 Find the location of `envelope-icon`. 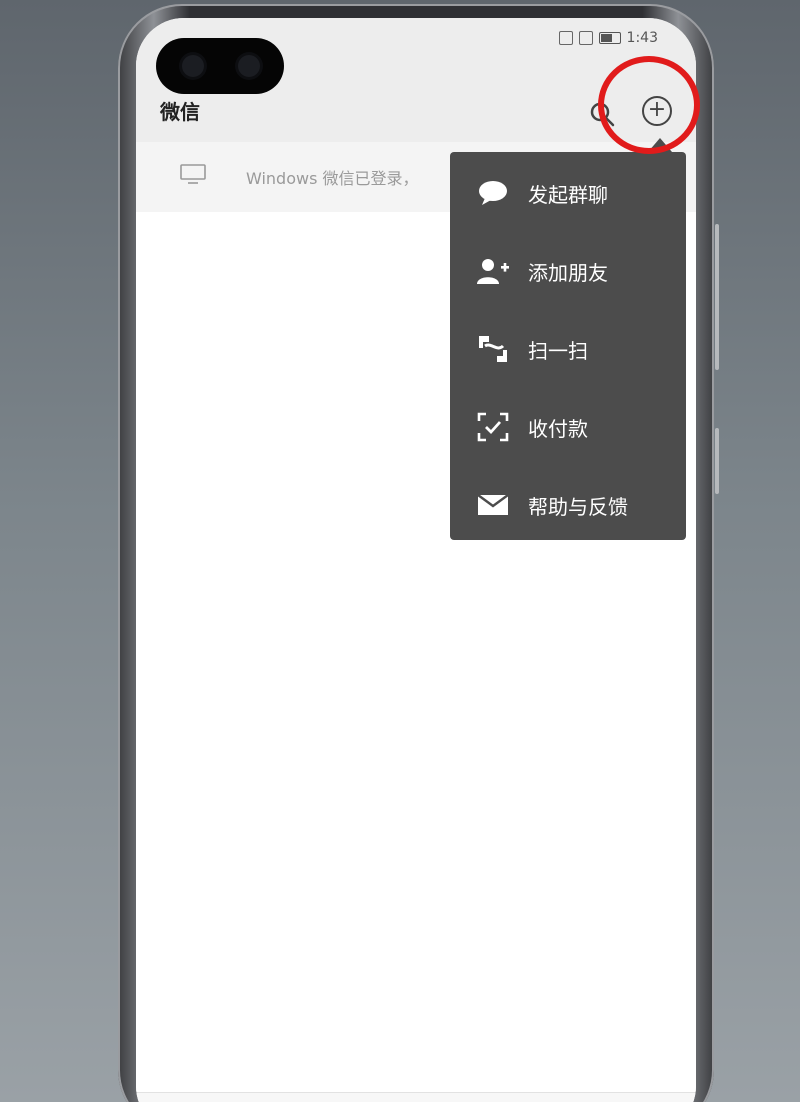

envelope-icon is located at coordinates (493, 505).